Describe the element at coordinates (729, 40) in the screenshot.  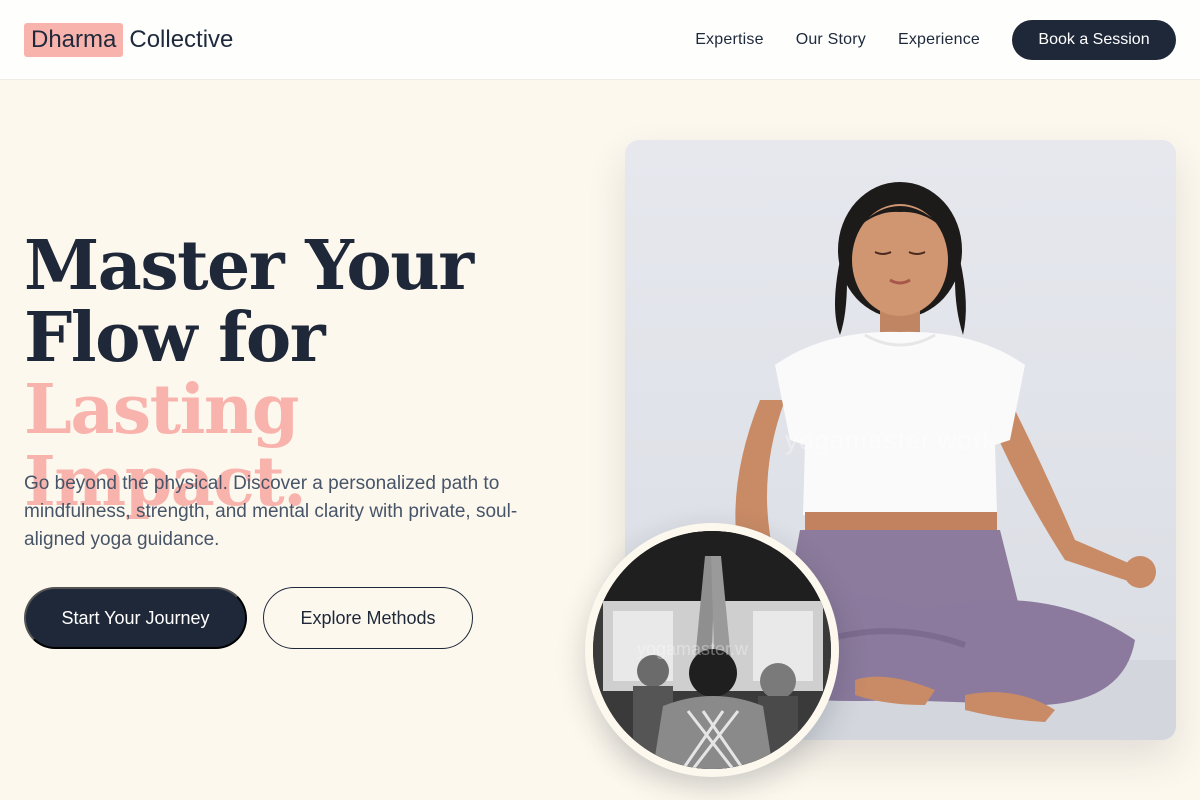
I see `nav-link-expertise: Expertise` at that location.